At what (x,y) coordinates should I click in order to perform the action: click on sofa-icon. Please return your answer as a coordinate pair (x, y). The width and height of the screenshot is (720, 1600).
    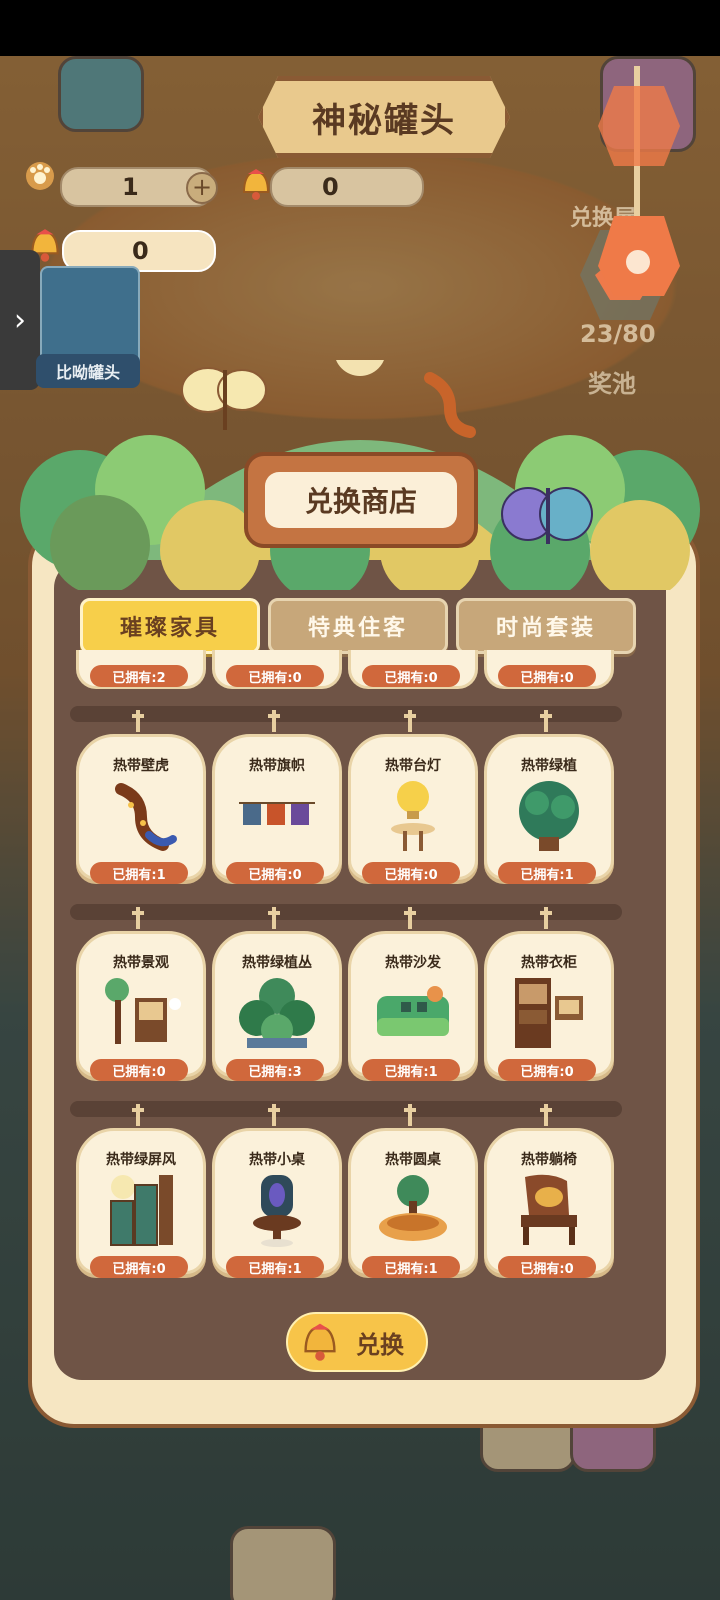
    Looking at the image, I should click on (413, 1011).